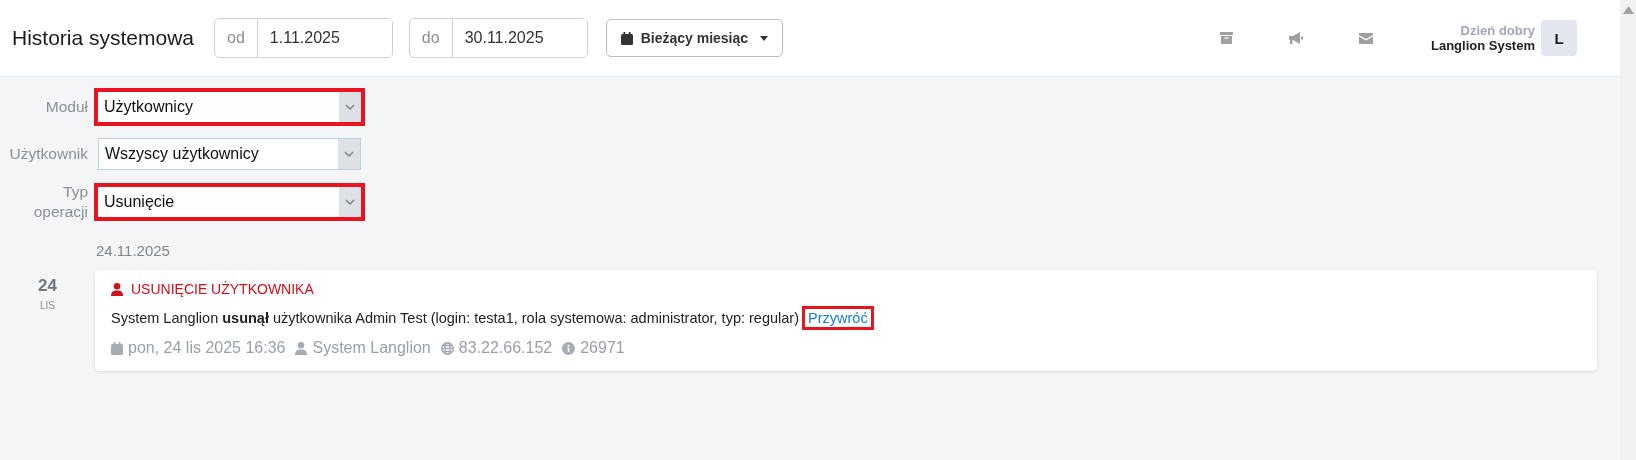 The height and width of the screenshot is (460, 1636). What do you see at coordinates (47, 286) in the screenshot?
I see `day-number: 24` at bounding box center [47, 286].